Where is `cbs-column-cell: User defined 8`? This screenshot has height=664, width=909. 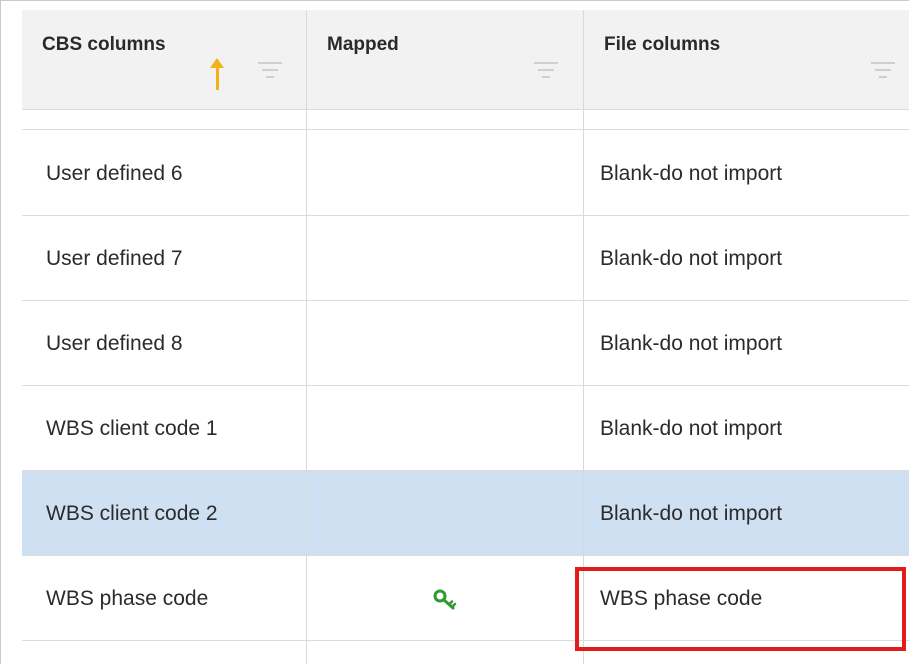
cbs-column-cell: User defined 8 is located at coordinates (114, 343).